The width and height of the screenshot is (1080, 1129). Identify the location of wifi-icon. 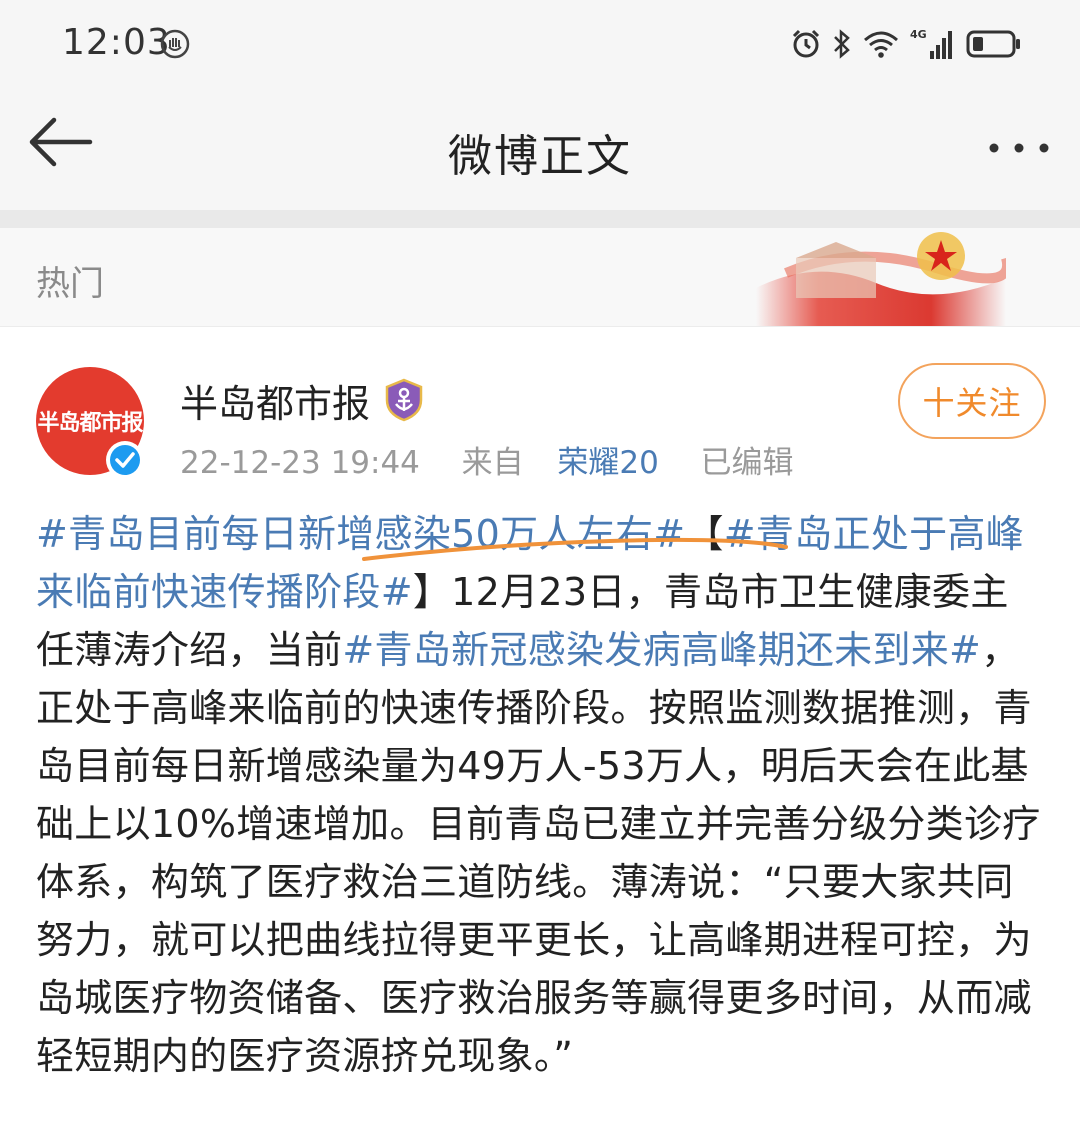
(881, 44).